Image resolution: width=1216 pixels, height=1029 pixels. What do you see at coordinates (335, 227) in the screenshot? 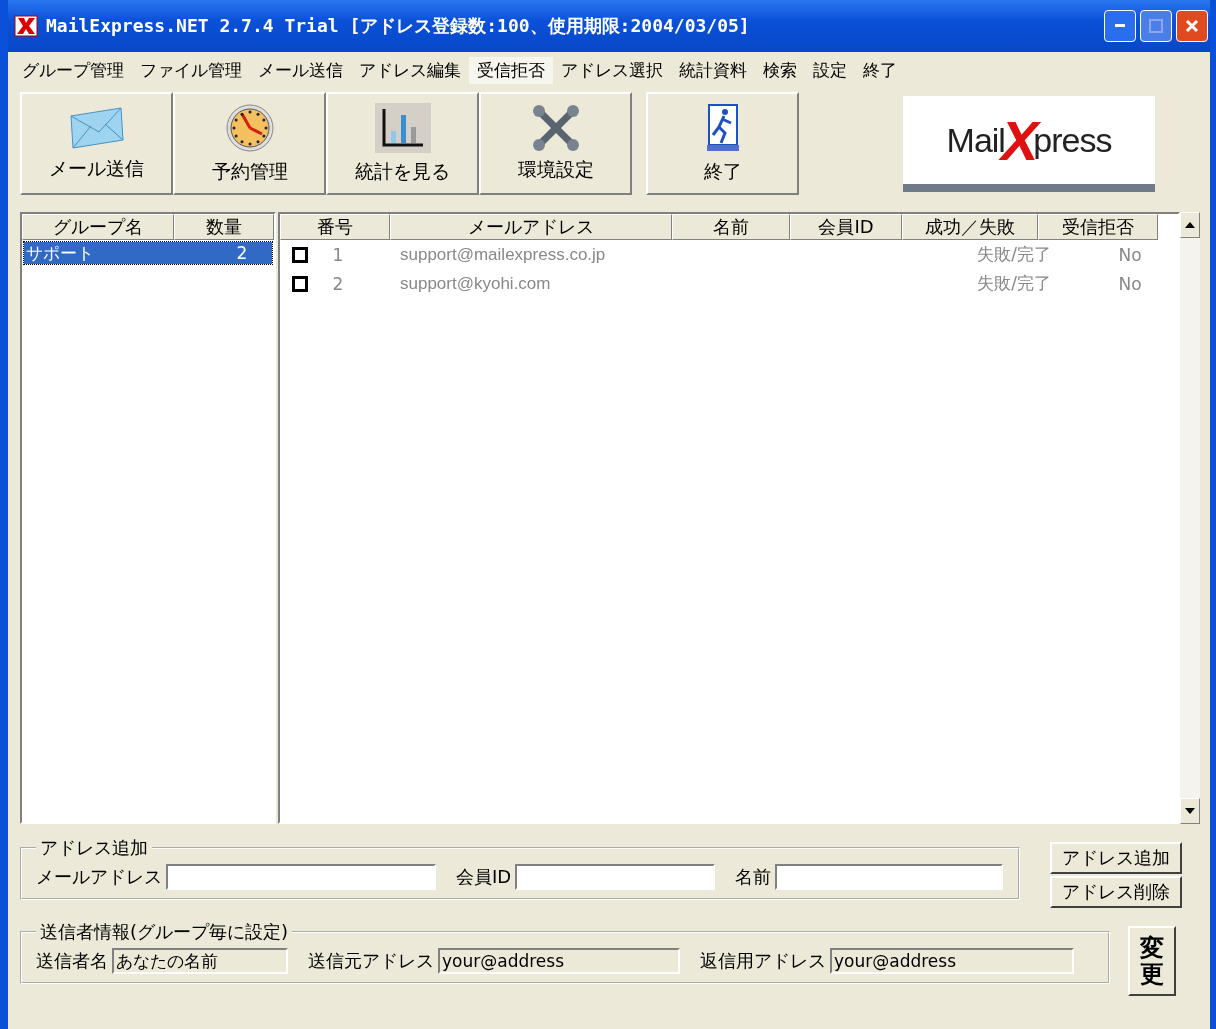
I see `column-header: 番号` at bounding box center [335, 227].